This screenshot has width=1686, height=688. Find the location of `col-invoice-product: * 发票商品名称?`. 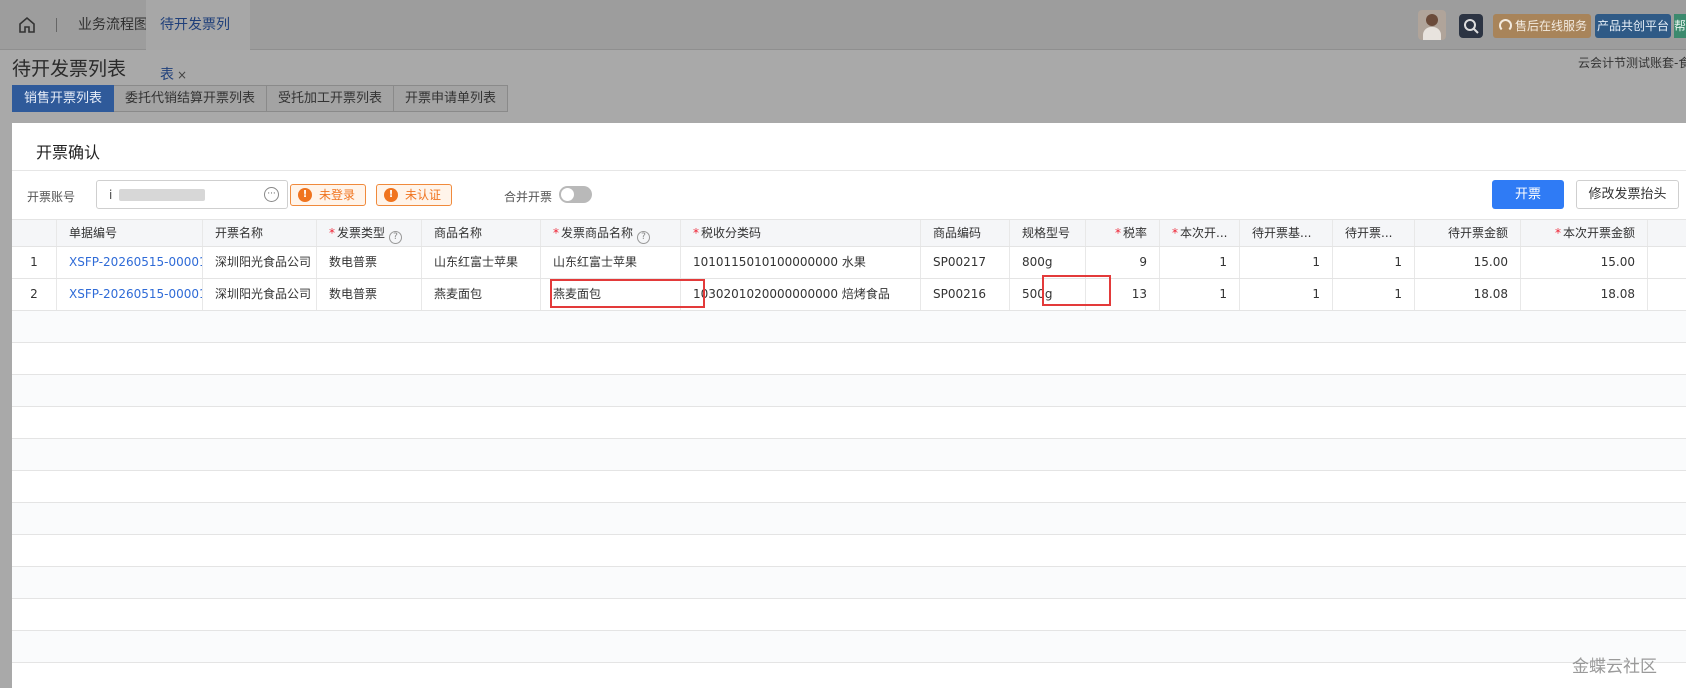

col-invoice-product: * 发票商品名称? is located at coordinates (611, 233).